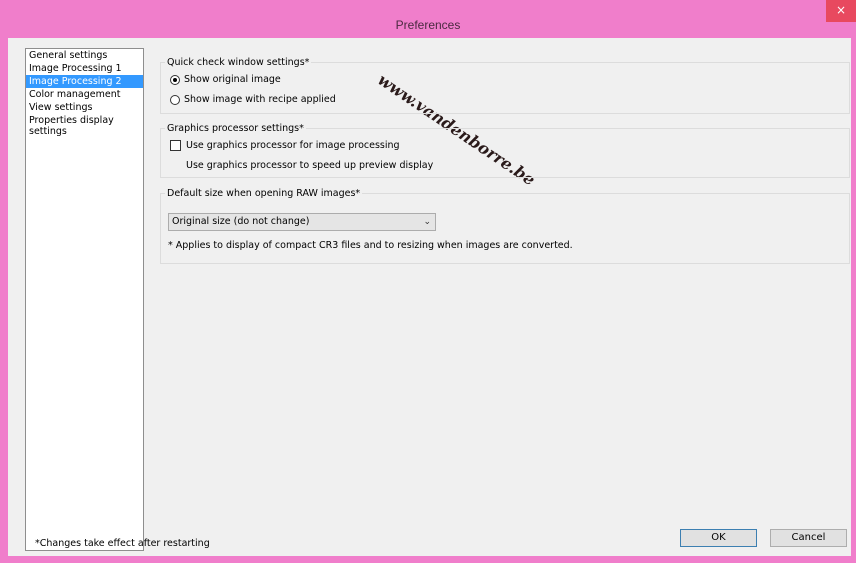  I want to click on cancel-button: Cancel, so click(808, 538).